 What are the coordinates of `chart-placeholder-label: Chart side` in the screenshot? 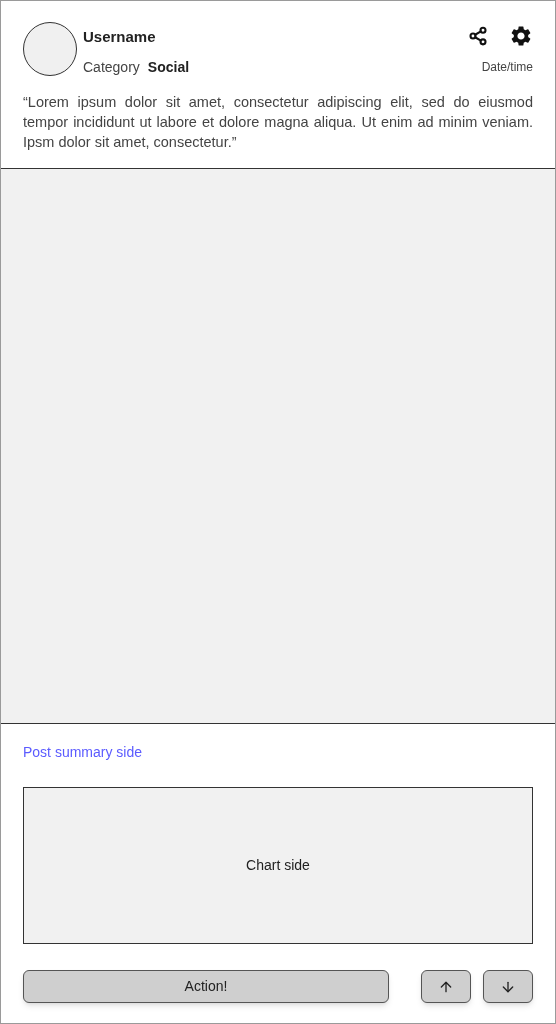 It's located at (278, 865).